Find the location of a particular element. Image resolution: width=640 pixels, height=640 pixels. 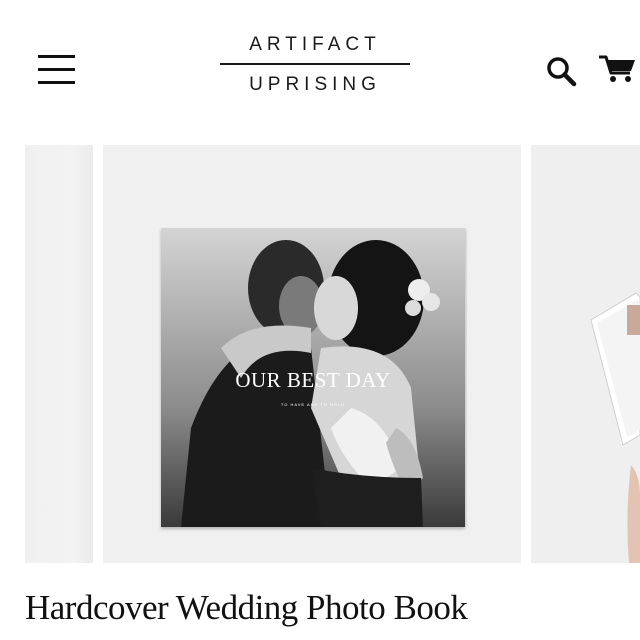

logo-divider is located at coordinates (315, 64).